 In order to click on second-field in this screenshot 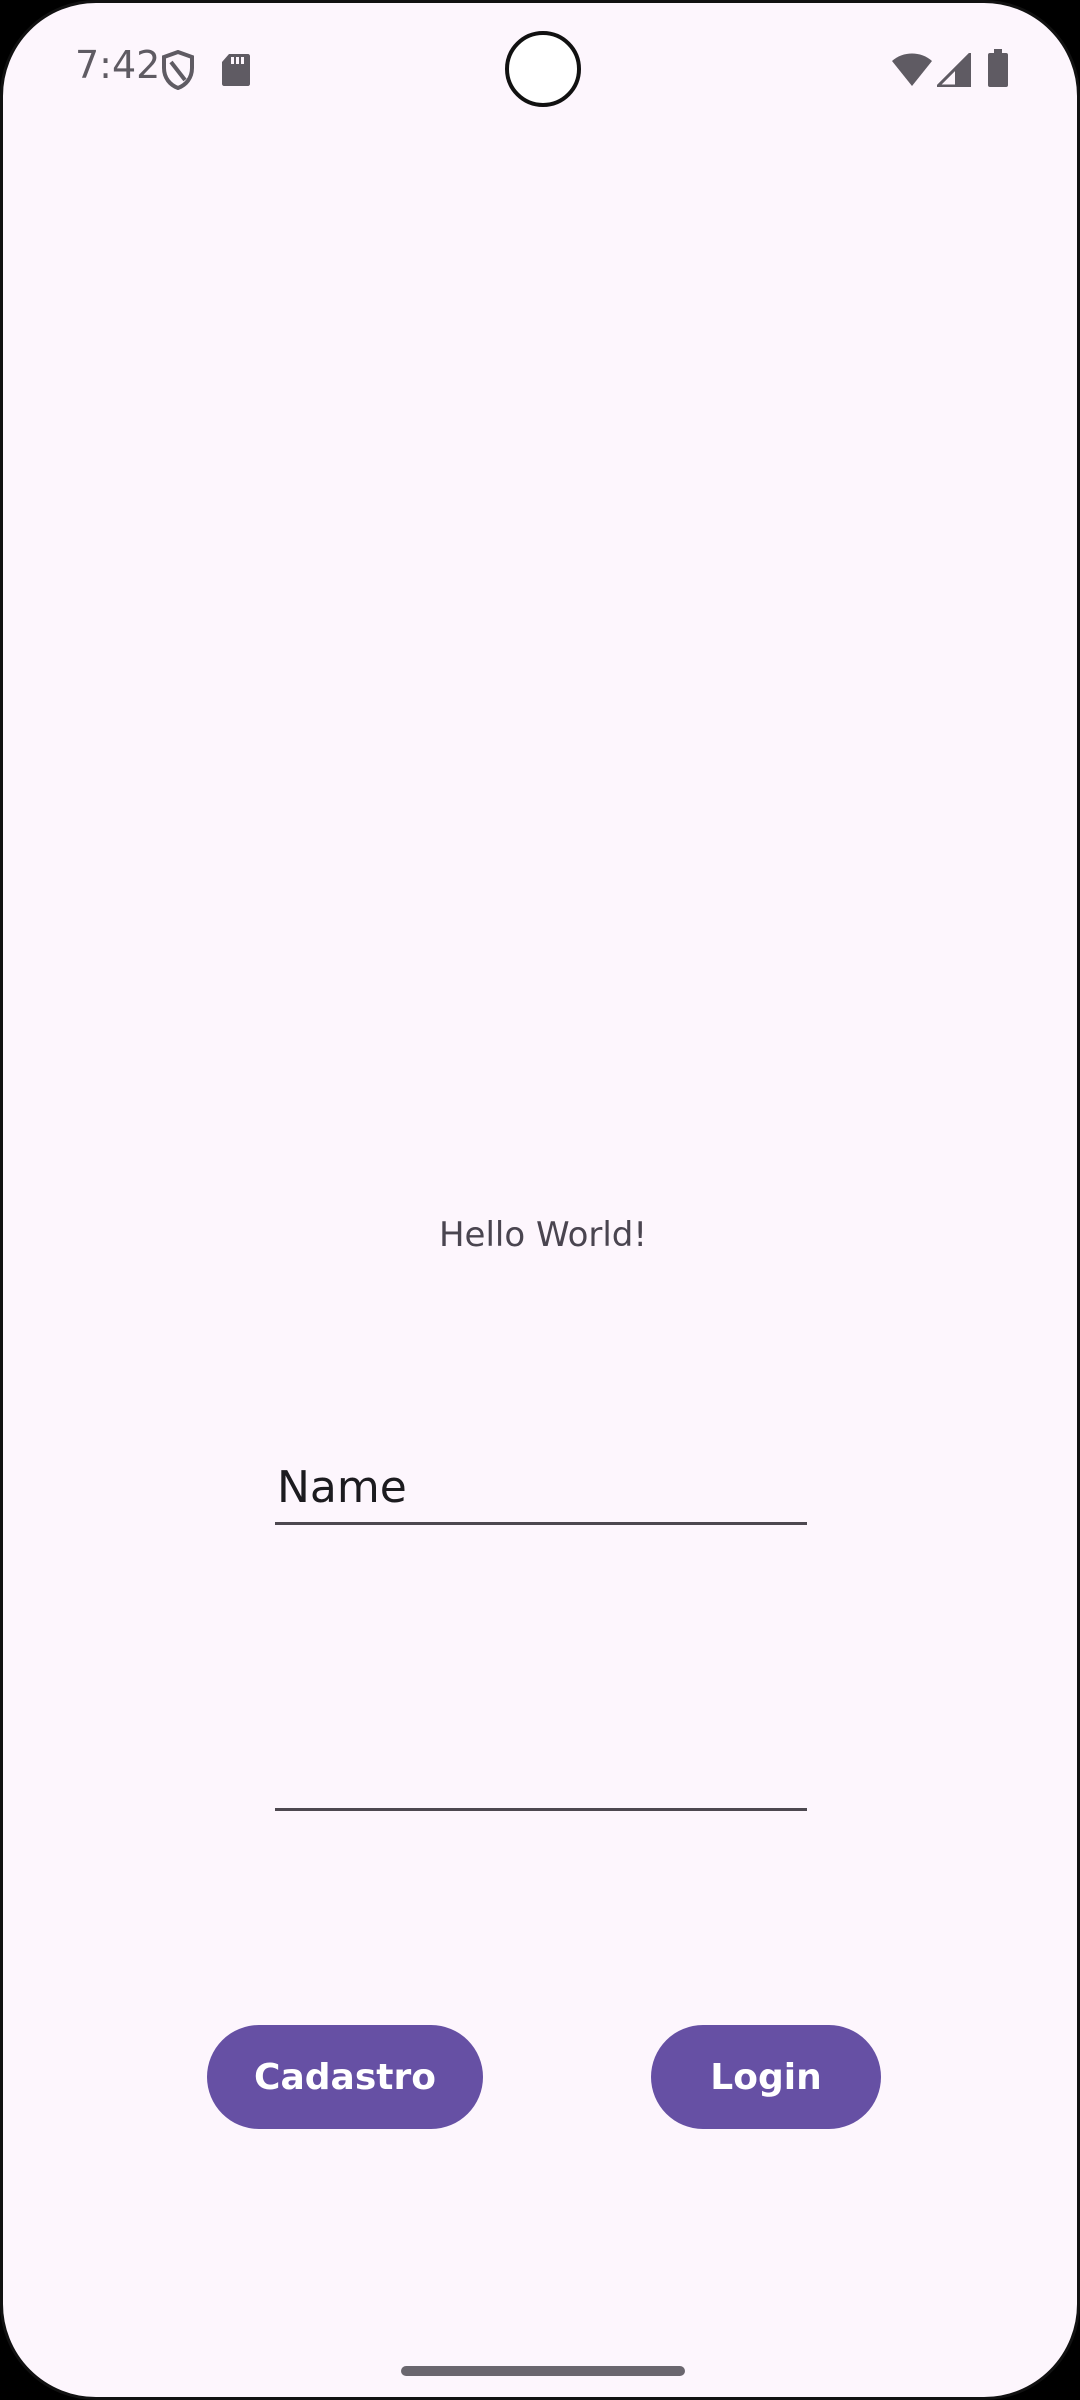, I will do `click(541, 1777)`.